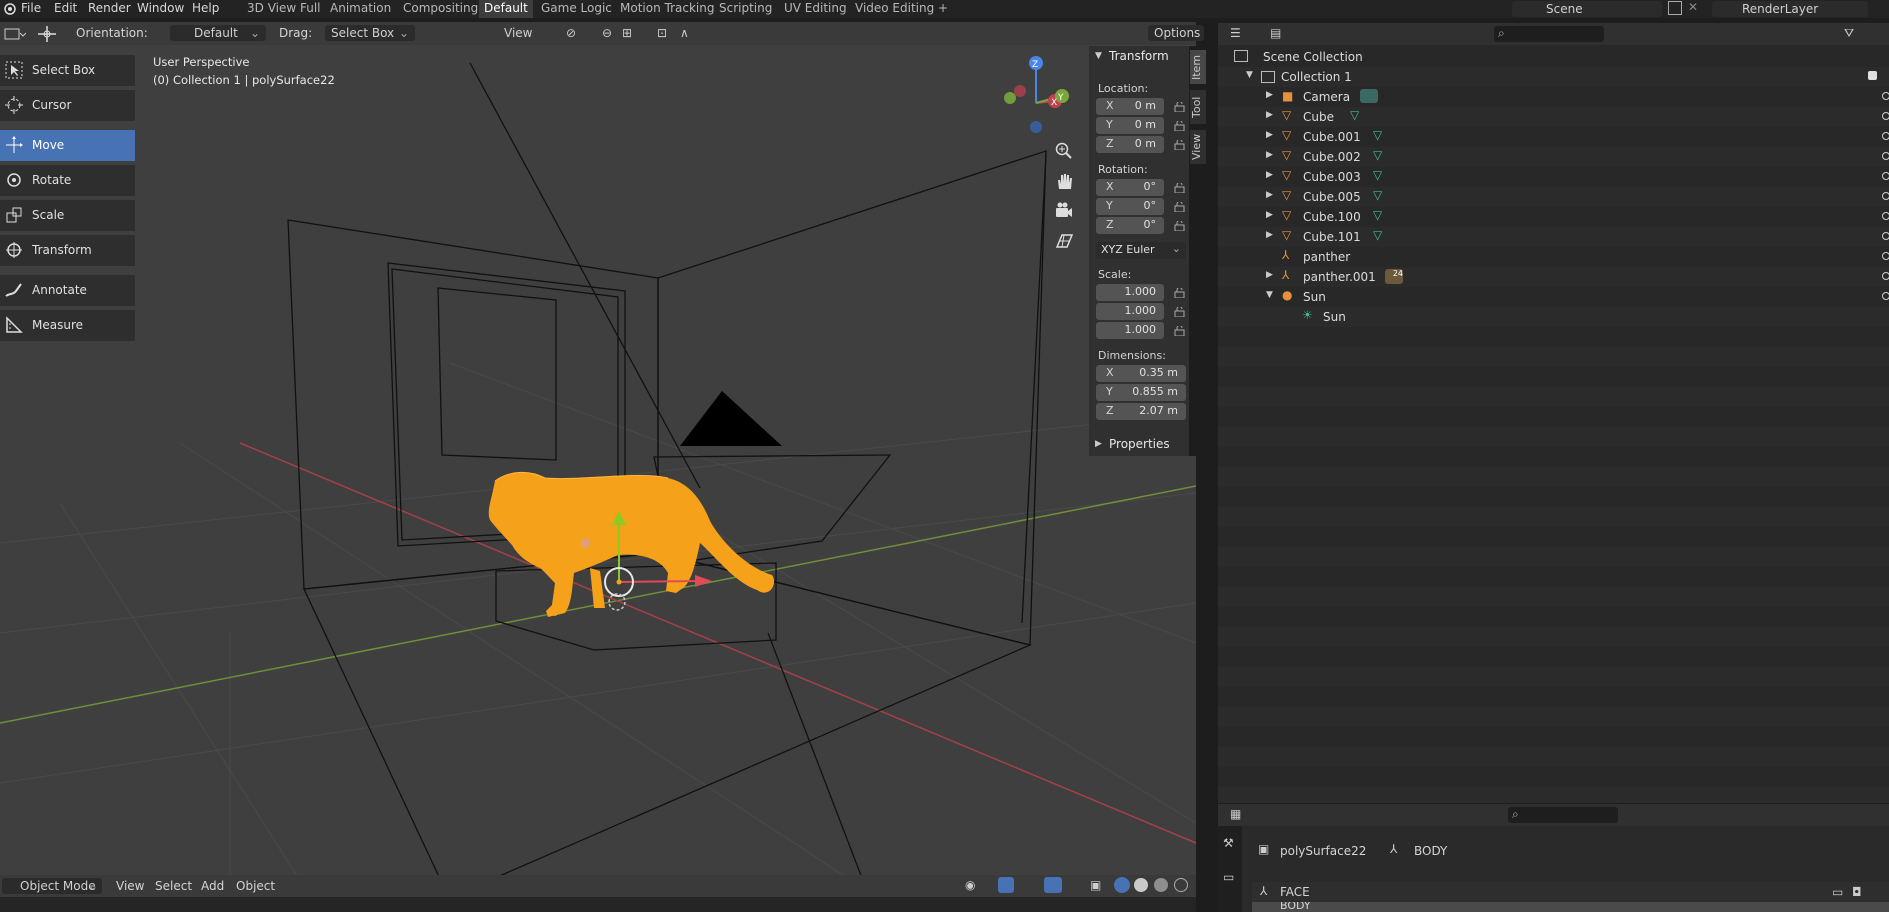  What do you see at coordinates (1553, 237) in the screenshot?
I see `outliner-row-cube-101: ▶ ▽ Cube.101 ▽` at bounding box center [1553, 237].